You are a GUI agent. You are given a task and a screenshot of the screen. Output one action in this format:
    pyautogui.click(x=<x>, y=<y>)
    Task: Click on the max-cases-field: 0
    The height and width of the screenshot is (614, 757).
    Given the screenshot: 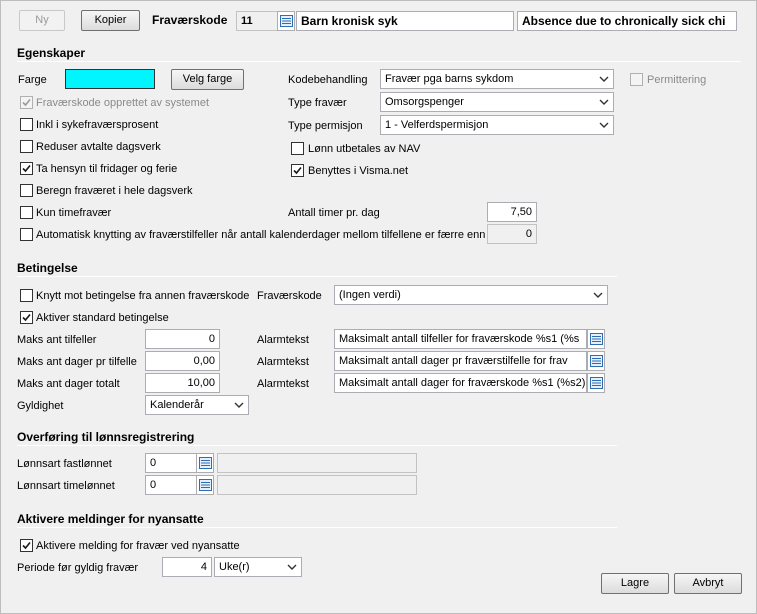 What is the action you would take?
    pyautogui.click(x=182, y=339)
    